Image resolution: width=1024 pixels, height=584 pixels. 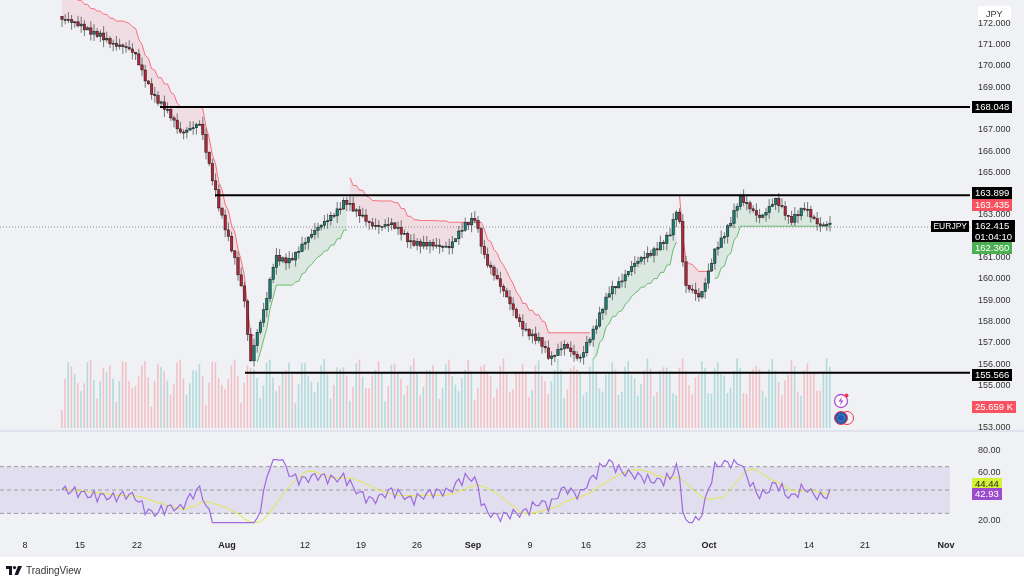 What do you see at coordinates (994, 257) in the screenshot?
I see `price-tick-label: 161.000` at bounding box center [994, 257].